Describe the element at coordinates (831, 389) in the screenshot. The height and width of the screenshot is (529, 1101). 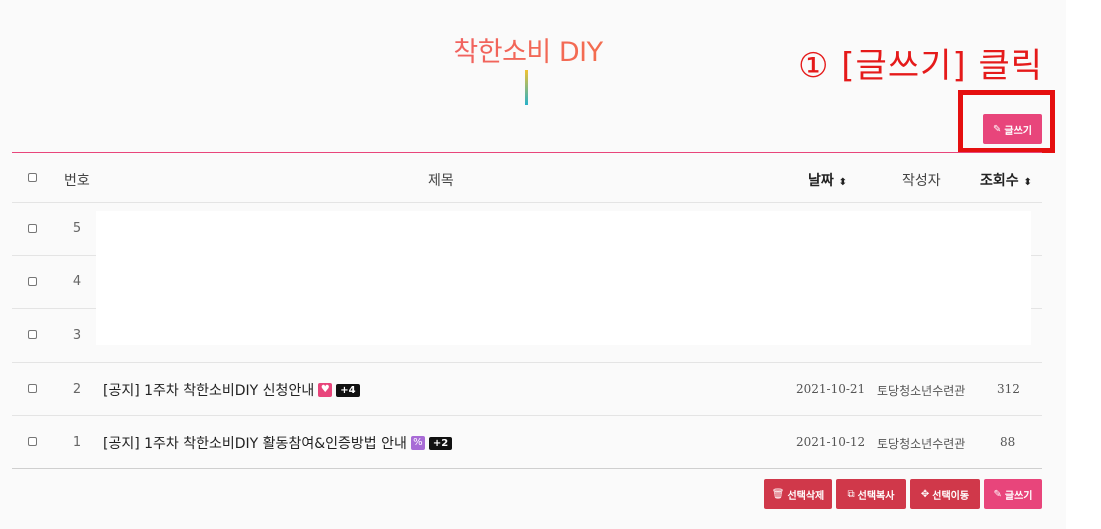
I see `post-date: 2021-10-21` at that location.